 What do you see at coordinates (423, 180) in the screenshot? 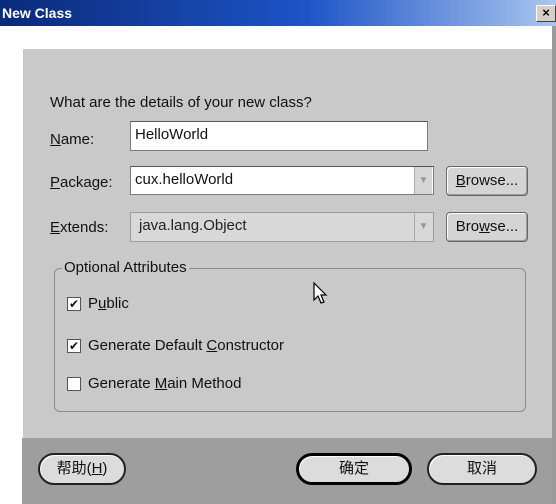
I see `package-dropdown-icon: ▼` at bounding box center [423, 180].